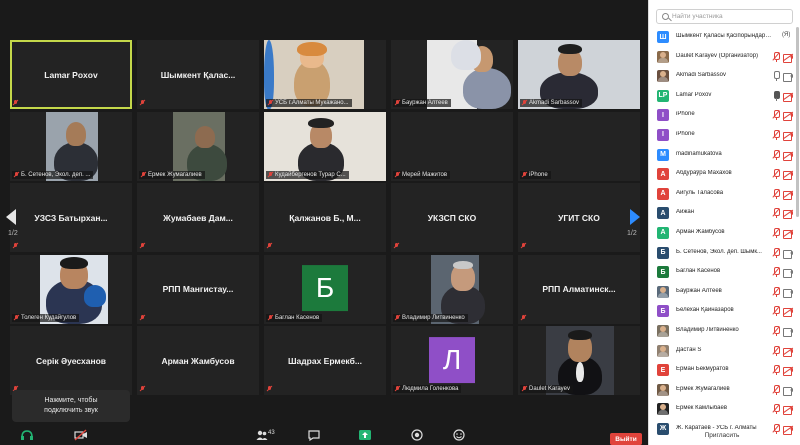  Describe the element at coordinates (722, 37) in the screenshot. I see `participant-row: Ш Шымкент Қаласы Қасіпорындар Ор... (Я)` at that location.